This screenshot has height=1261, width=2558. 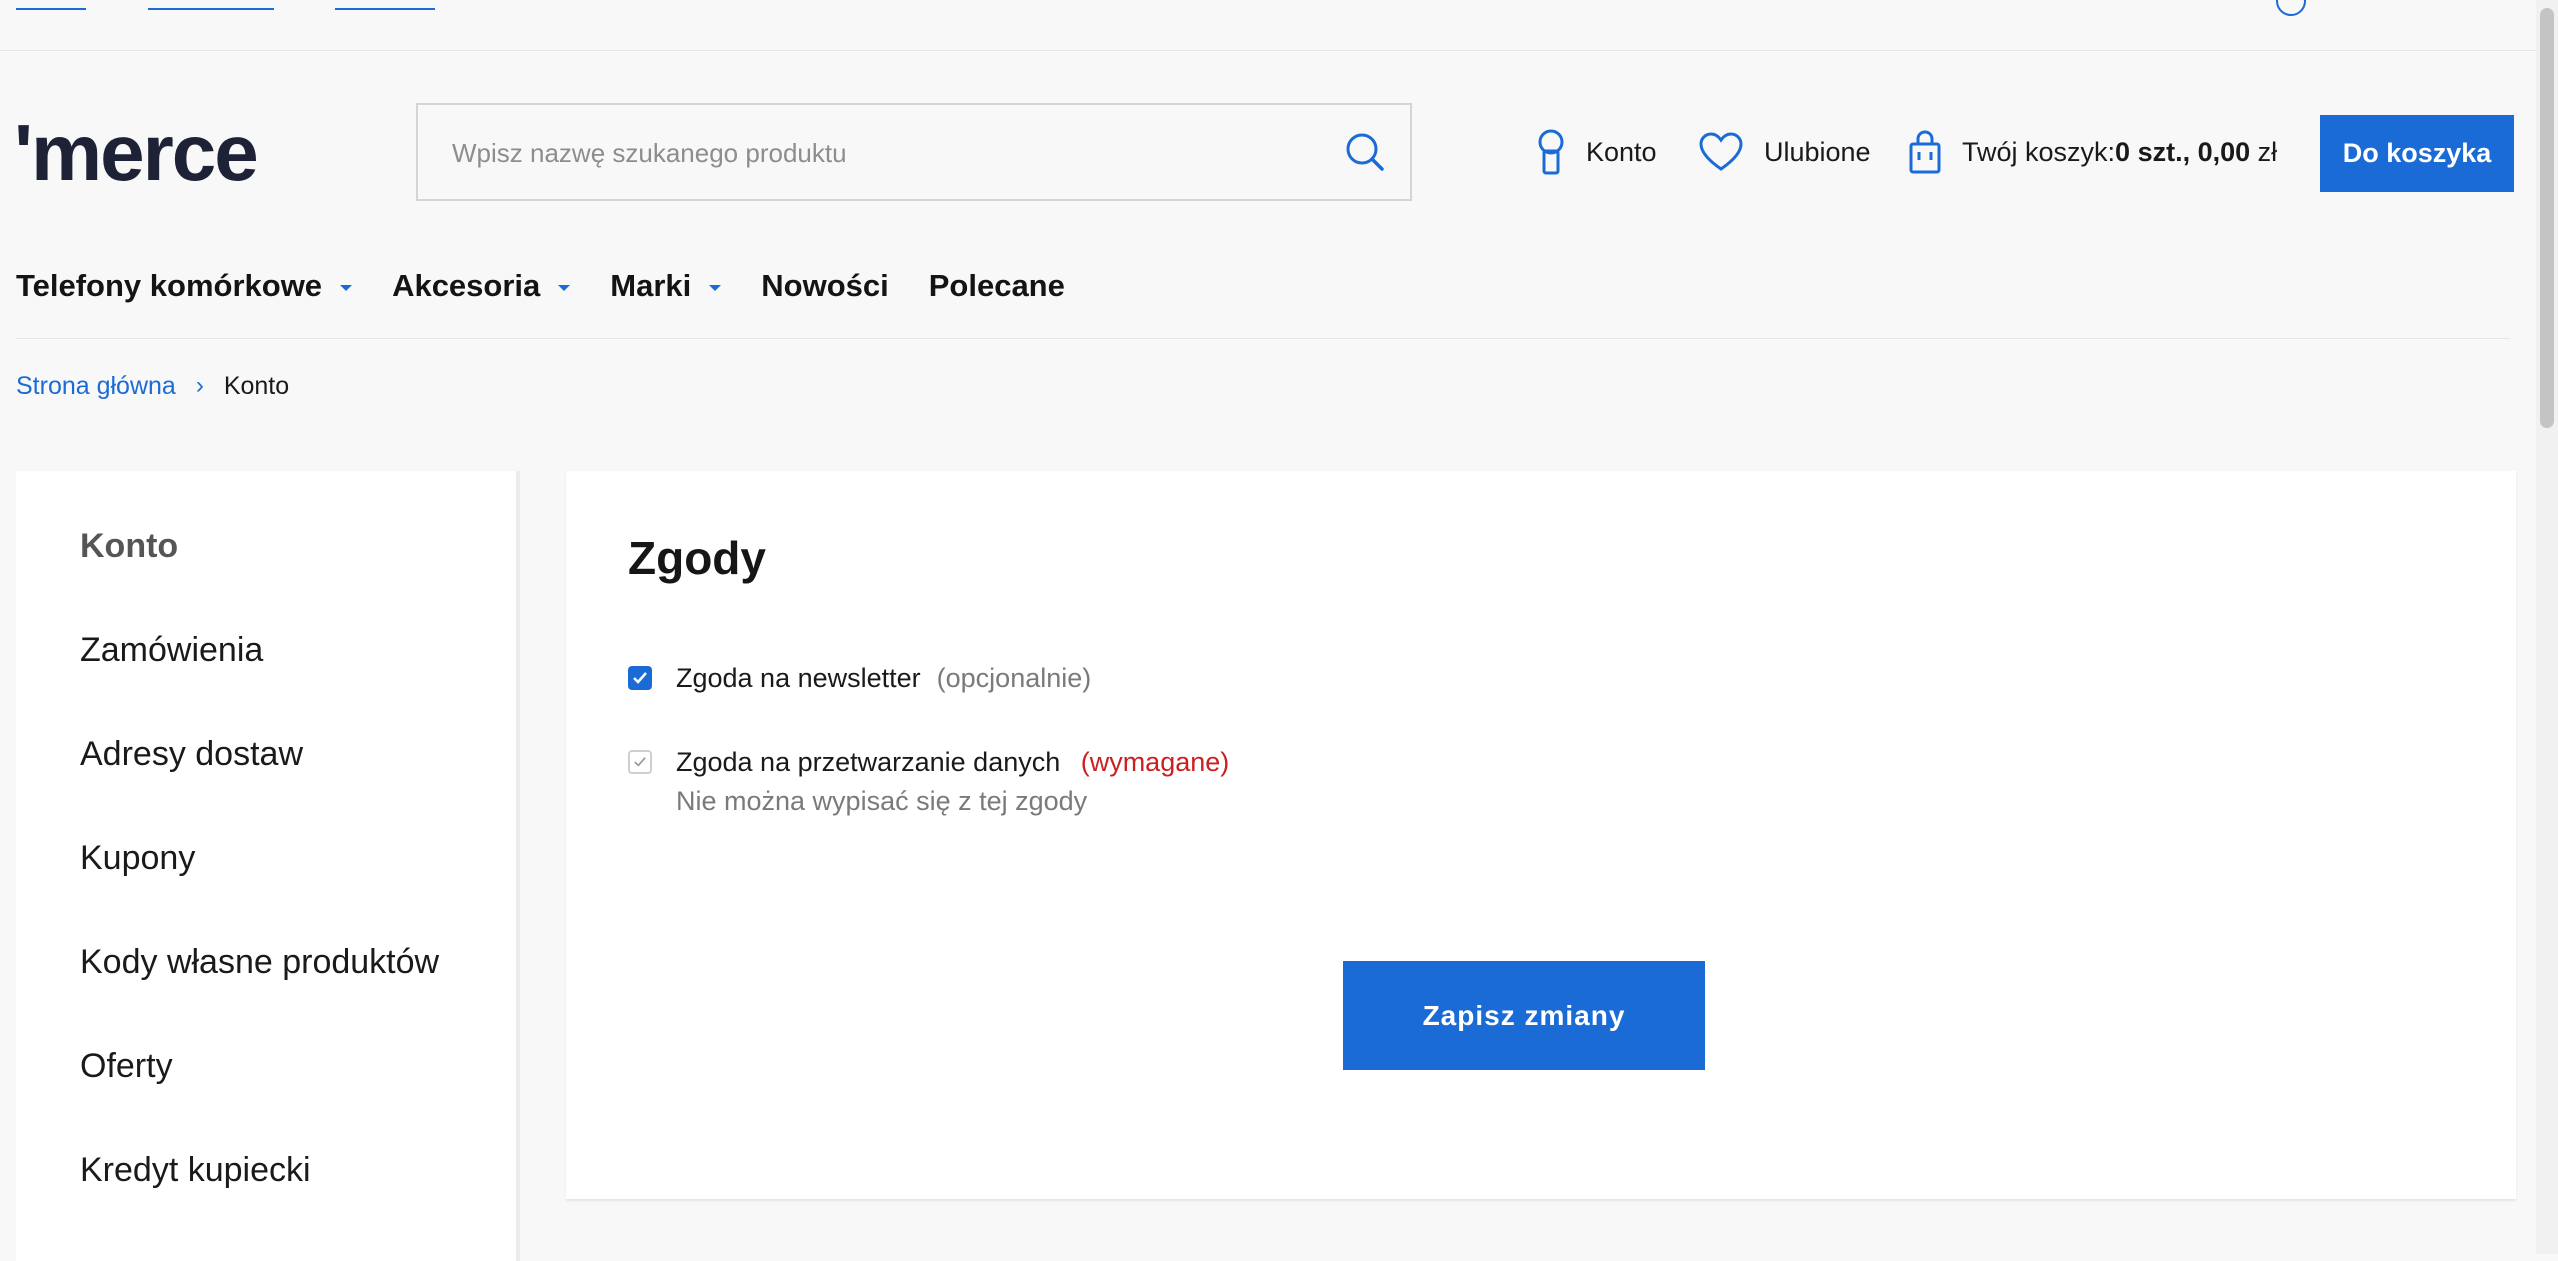 I want to click on newsletter-consent: Zgoda na newsletter (opcjonalnie), so click(x=859, y=678).